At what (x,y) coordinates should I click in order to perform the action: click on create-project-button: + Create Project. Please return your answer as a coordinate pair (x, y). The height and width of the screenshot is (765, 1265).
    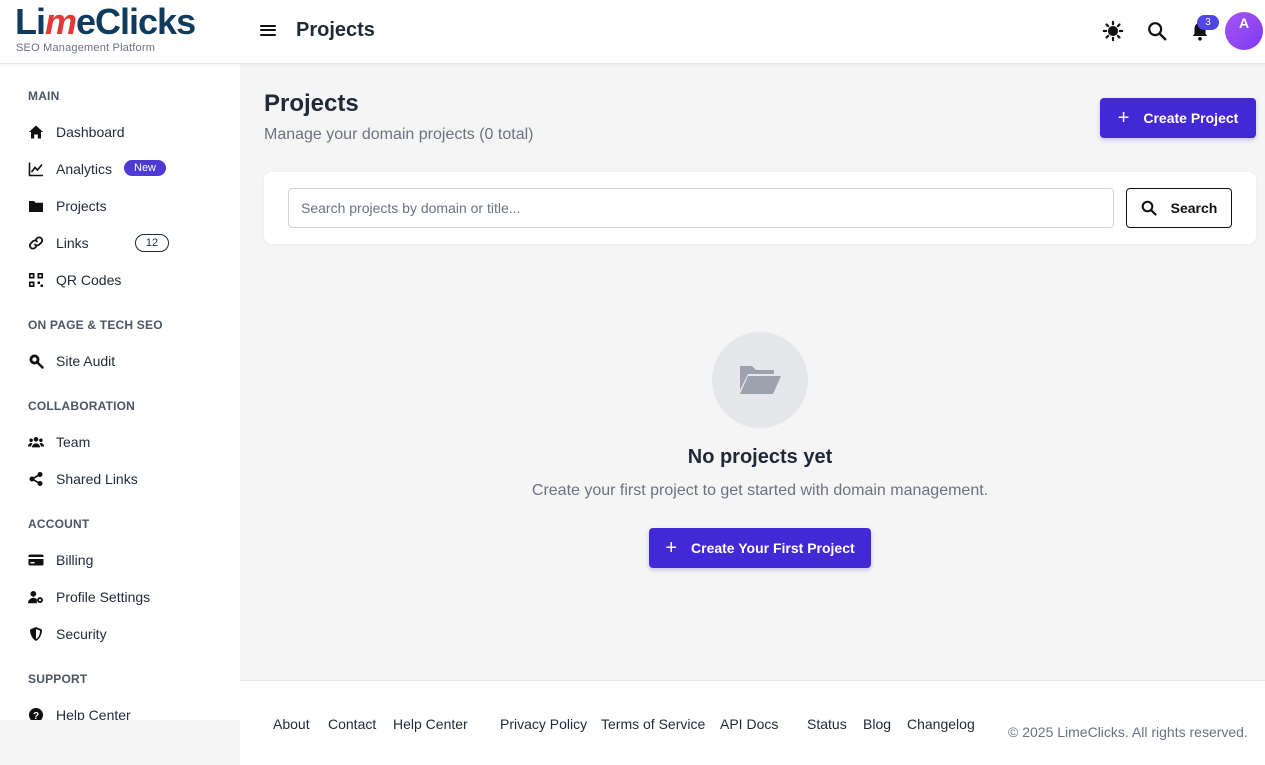
    Looking at the image, I should click on (1178, 118).